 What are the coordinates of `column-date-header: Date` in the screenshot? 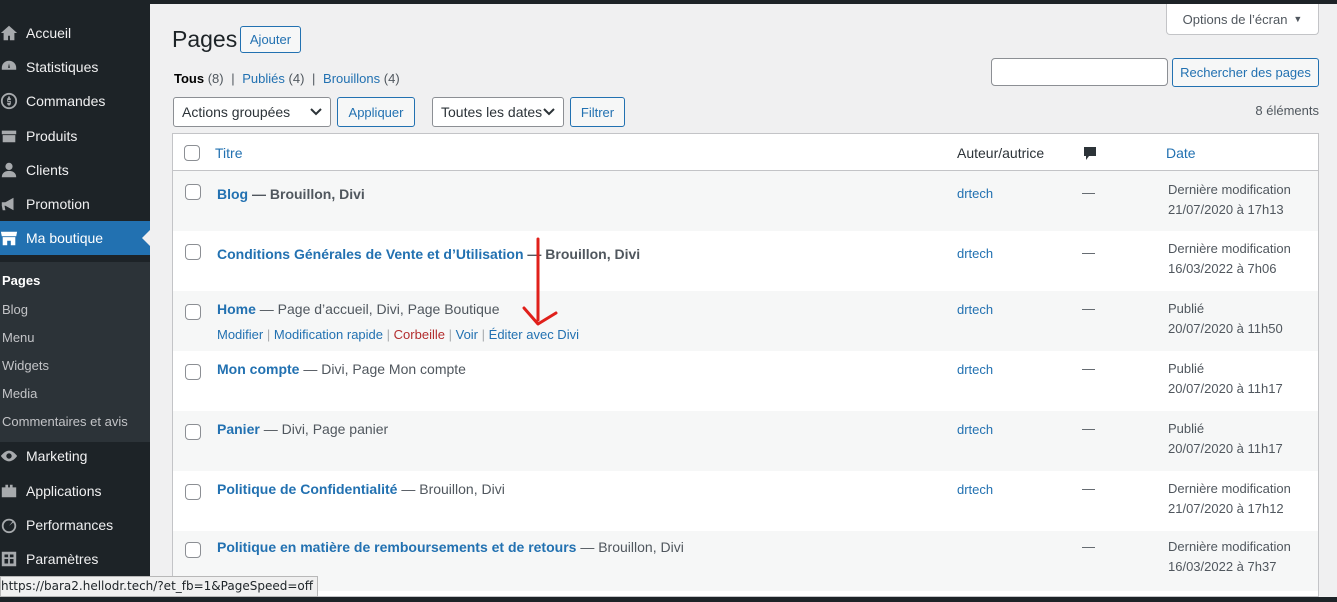 It's located at (1181, 153).